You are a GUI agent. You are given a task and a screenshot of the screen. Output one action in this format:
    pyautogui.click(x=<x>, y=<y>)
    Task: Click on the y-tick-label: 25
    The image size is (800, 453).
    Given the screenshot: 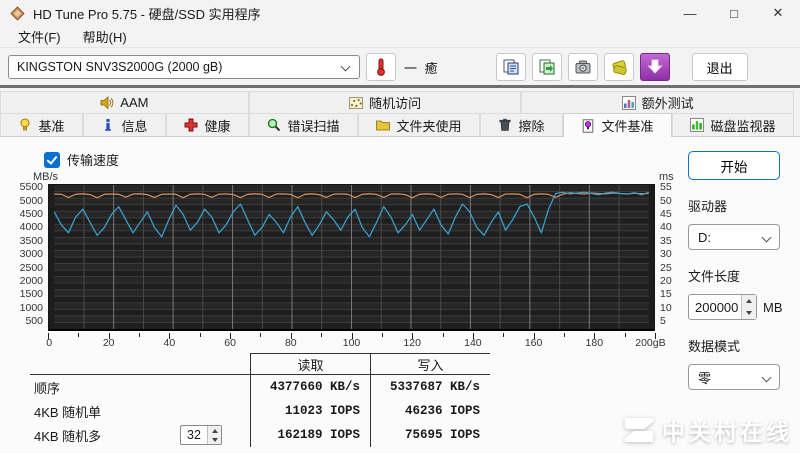 What is the action you would take?
    pyautogui.click(x=666, y=267)
    